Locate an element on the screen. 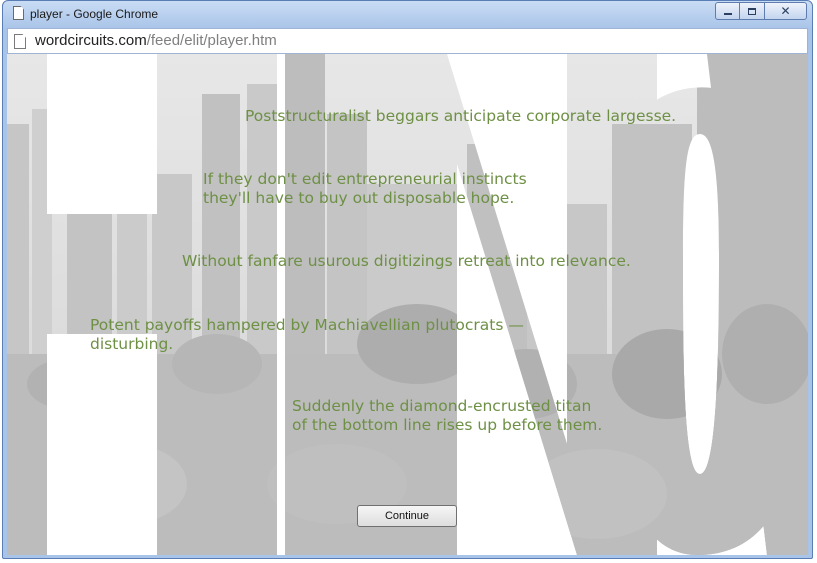  maximize-button is located at coordinates (752, 11).